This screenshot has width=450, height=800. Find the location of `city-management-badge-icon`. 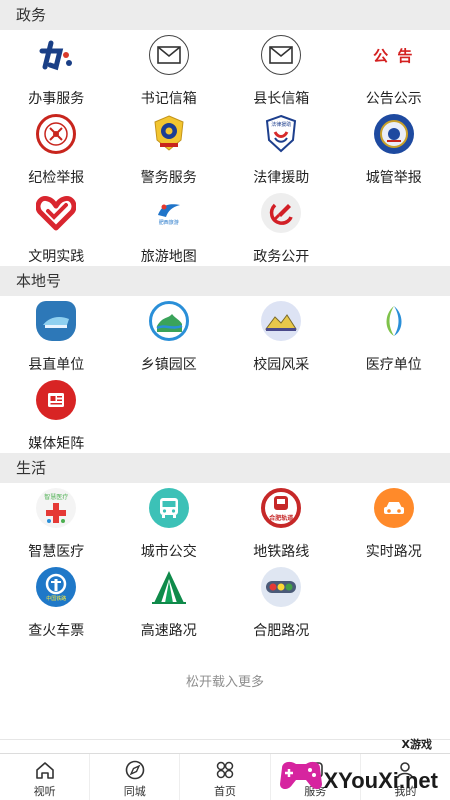

city-management-badge-icon is located at coordinates (393, 134).